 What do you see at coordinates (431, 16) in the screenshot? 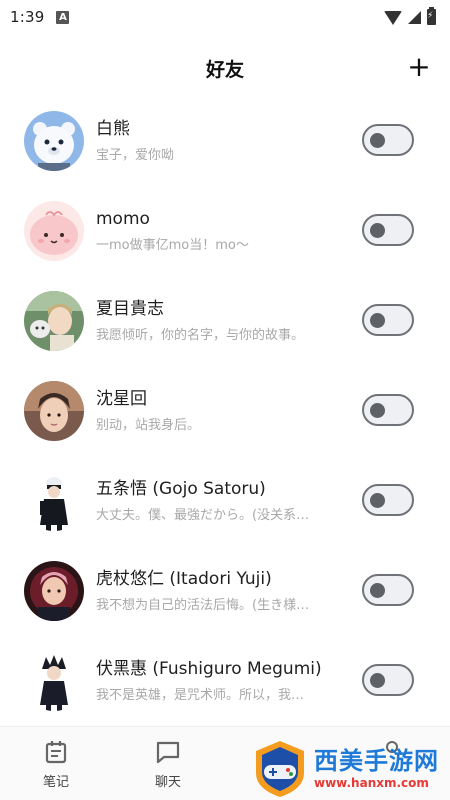
I see `battery-icon` at bounding box center [431, 16].